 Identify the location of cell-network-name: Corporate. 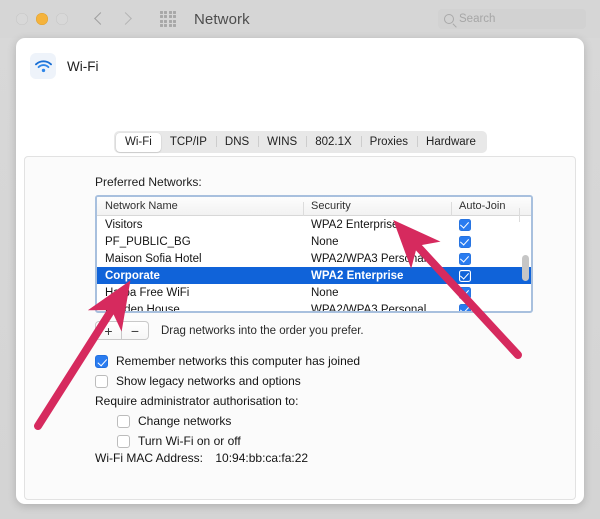
(132, 275).